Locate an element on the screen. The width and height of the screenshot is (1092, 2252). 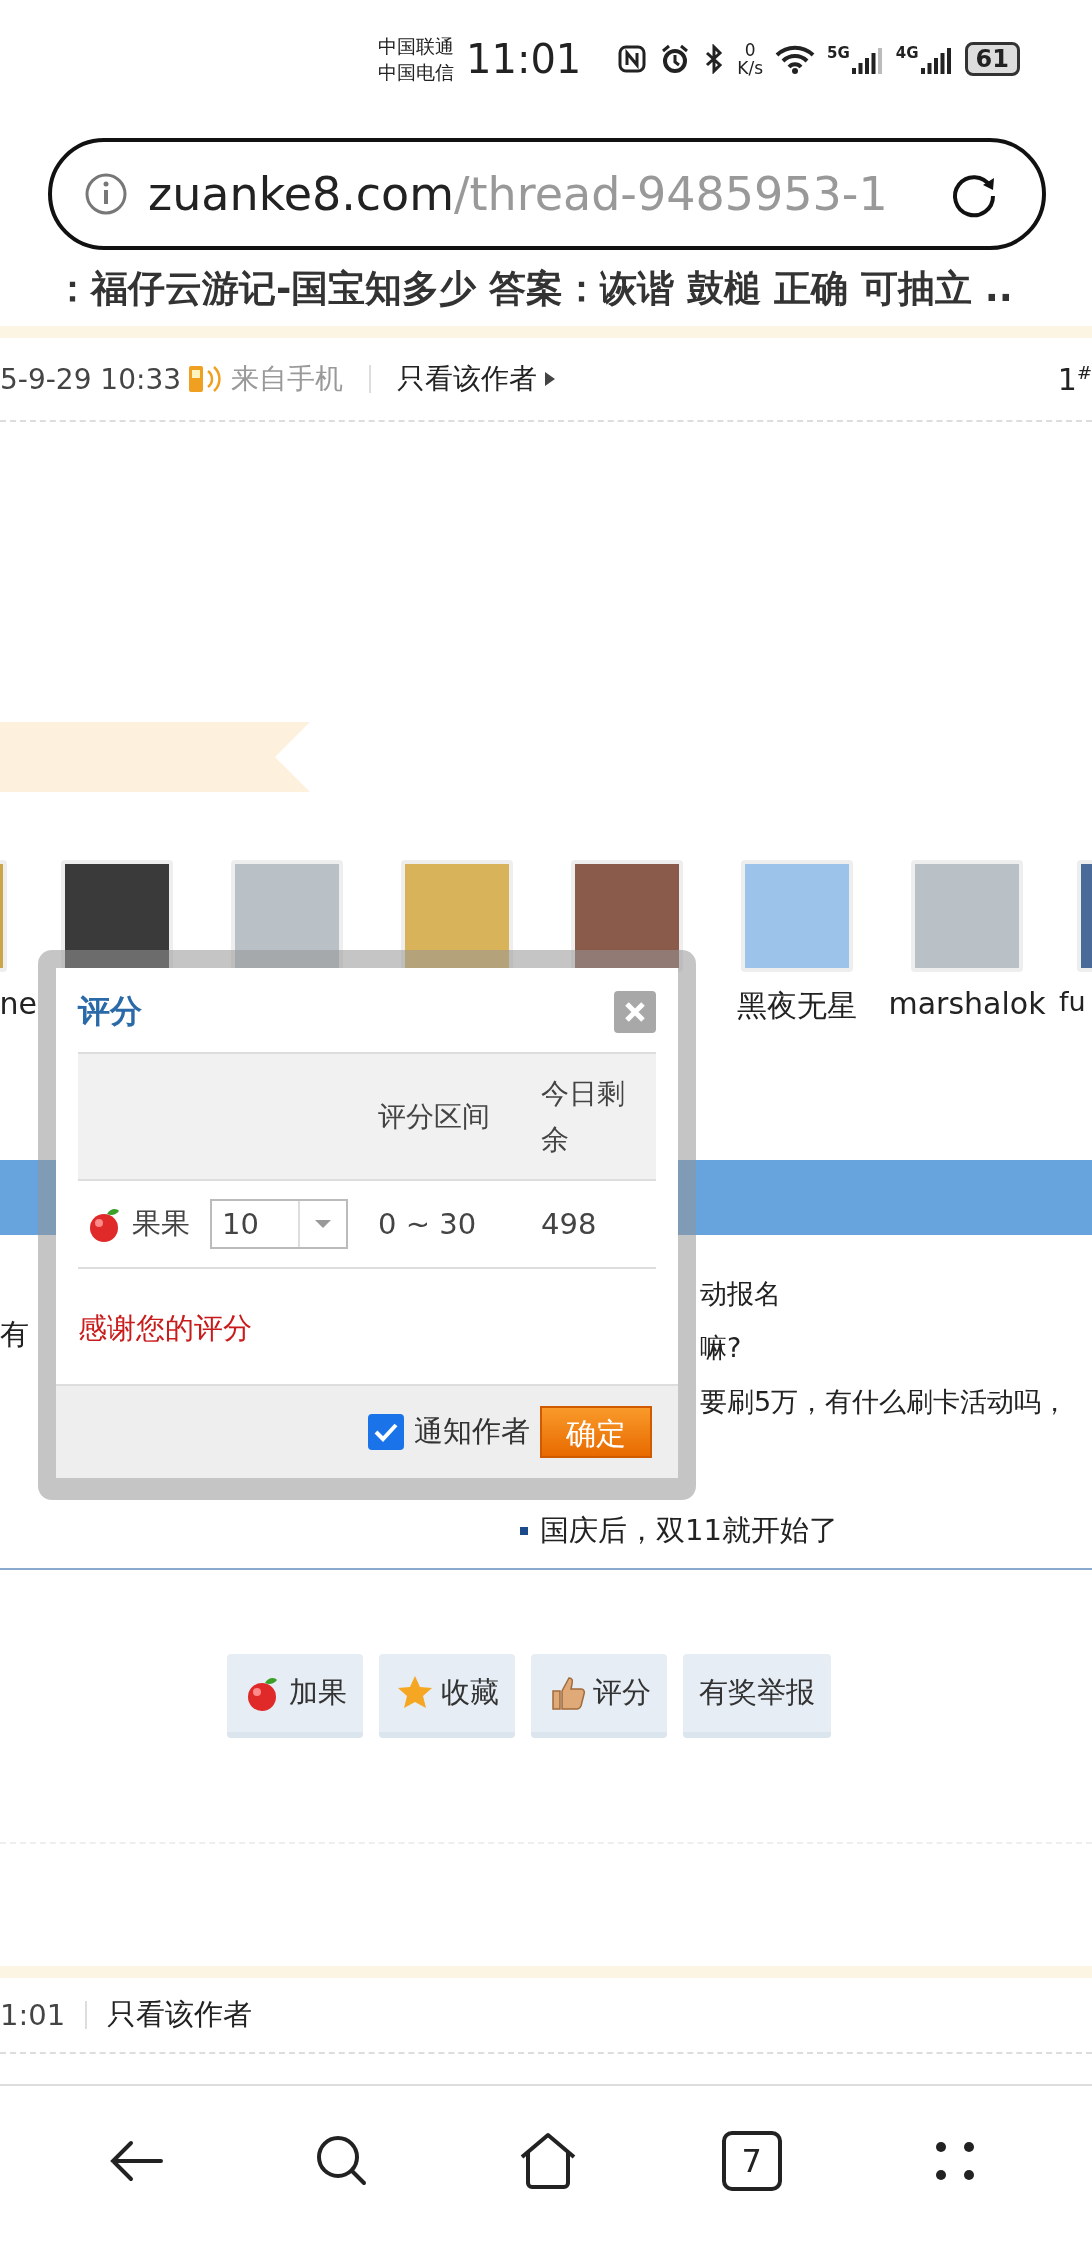
thread-title: 国庆后，双11就开始了 is located at coordinates (689, 1531).